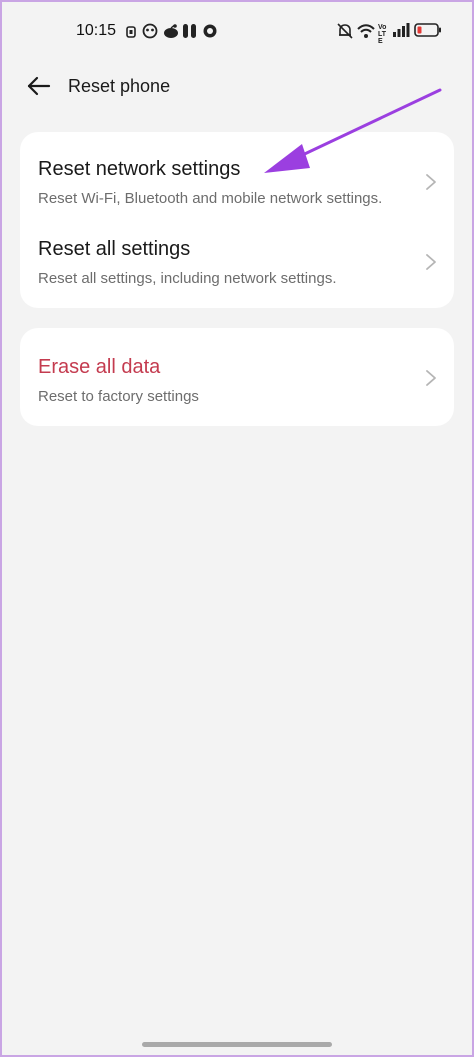  I want to click on home-indicator, so click(237, 1044).